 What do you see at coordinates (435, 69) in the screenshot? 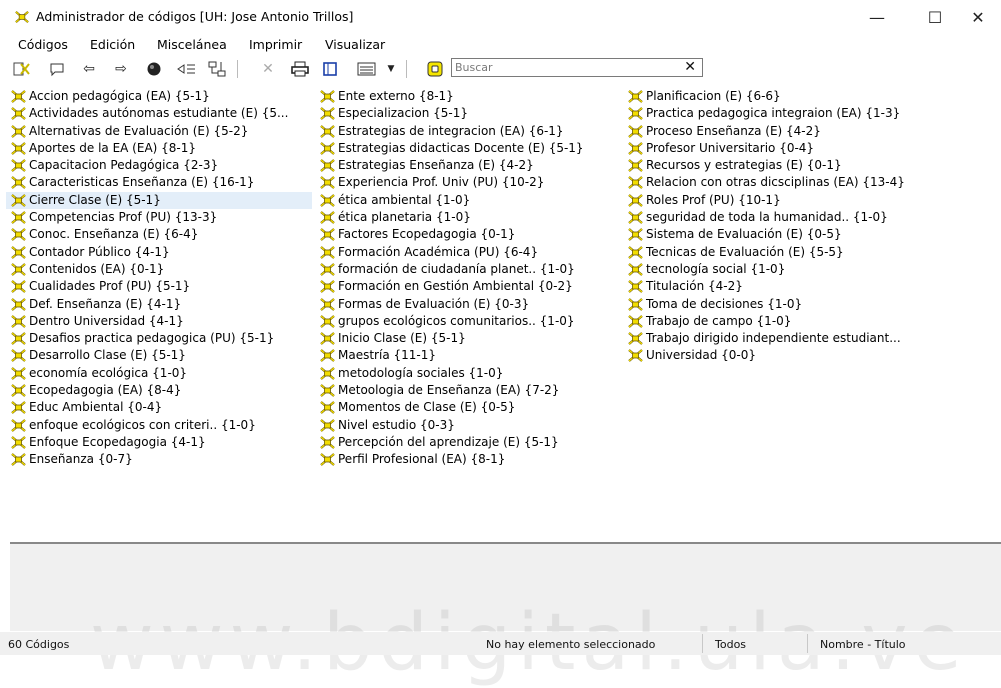
I see `highlight-icon` at bounding box center [435, 69].